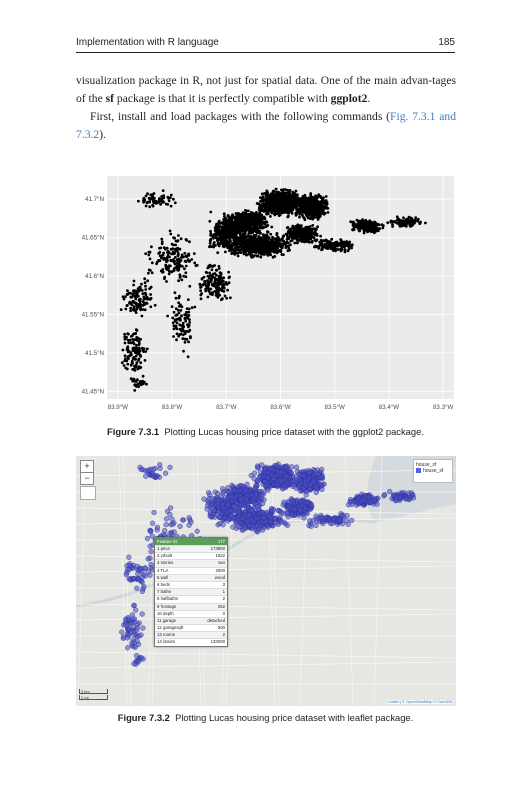 This screenshot has width=531, height=800. I want to click on y-tick-label: 41.7°N, so click(94, 199).